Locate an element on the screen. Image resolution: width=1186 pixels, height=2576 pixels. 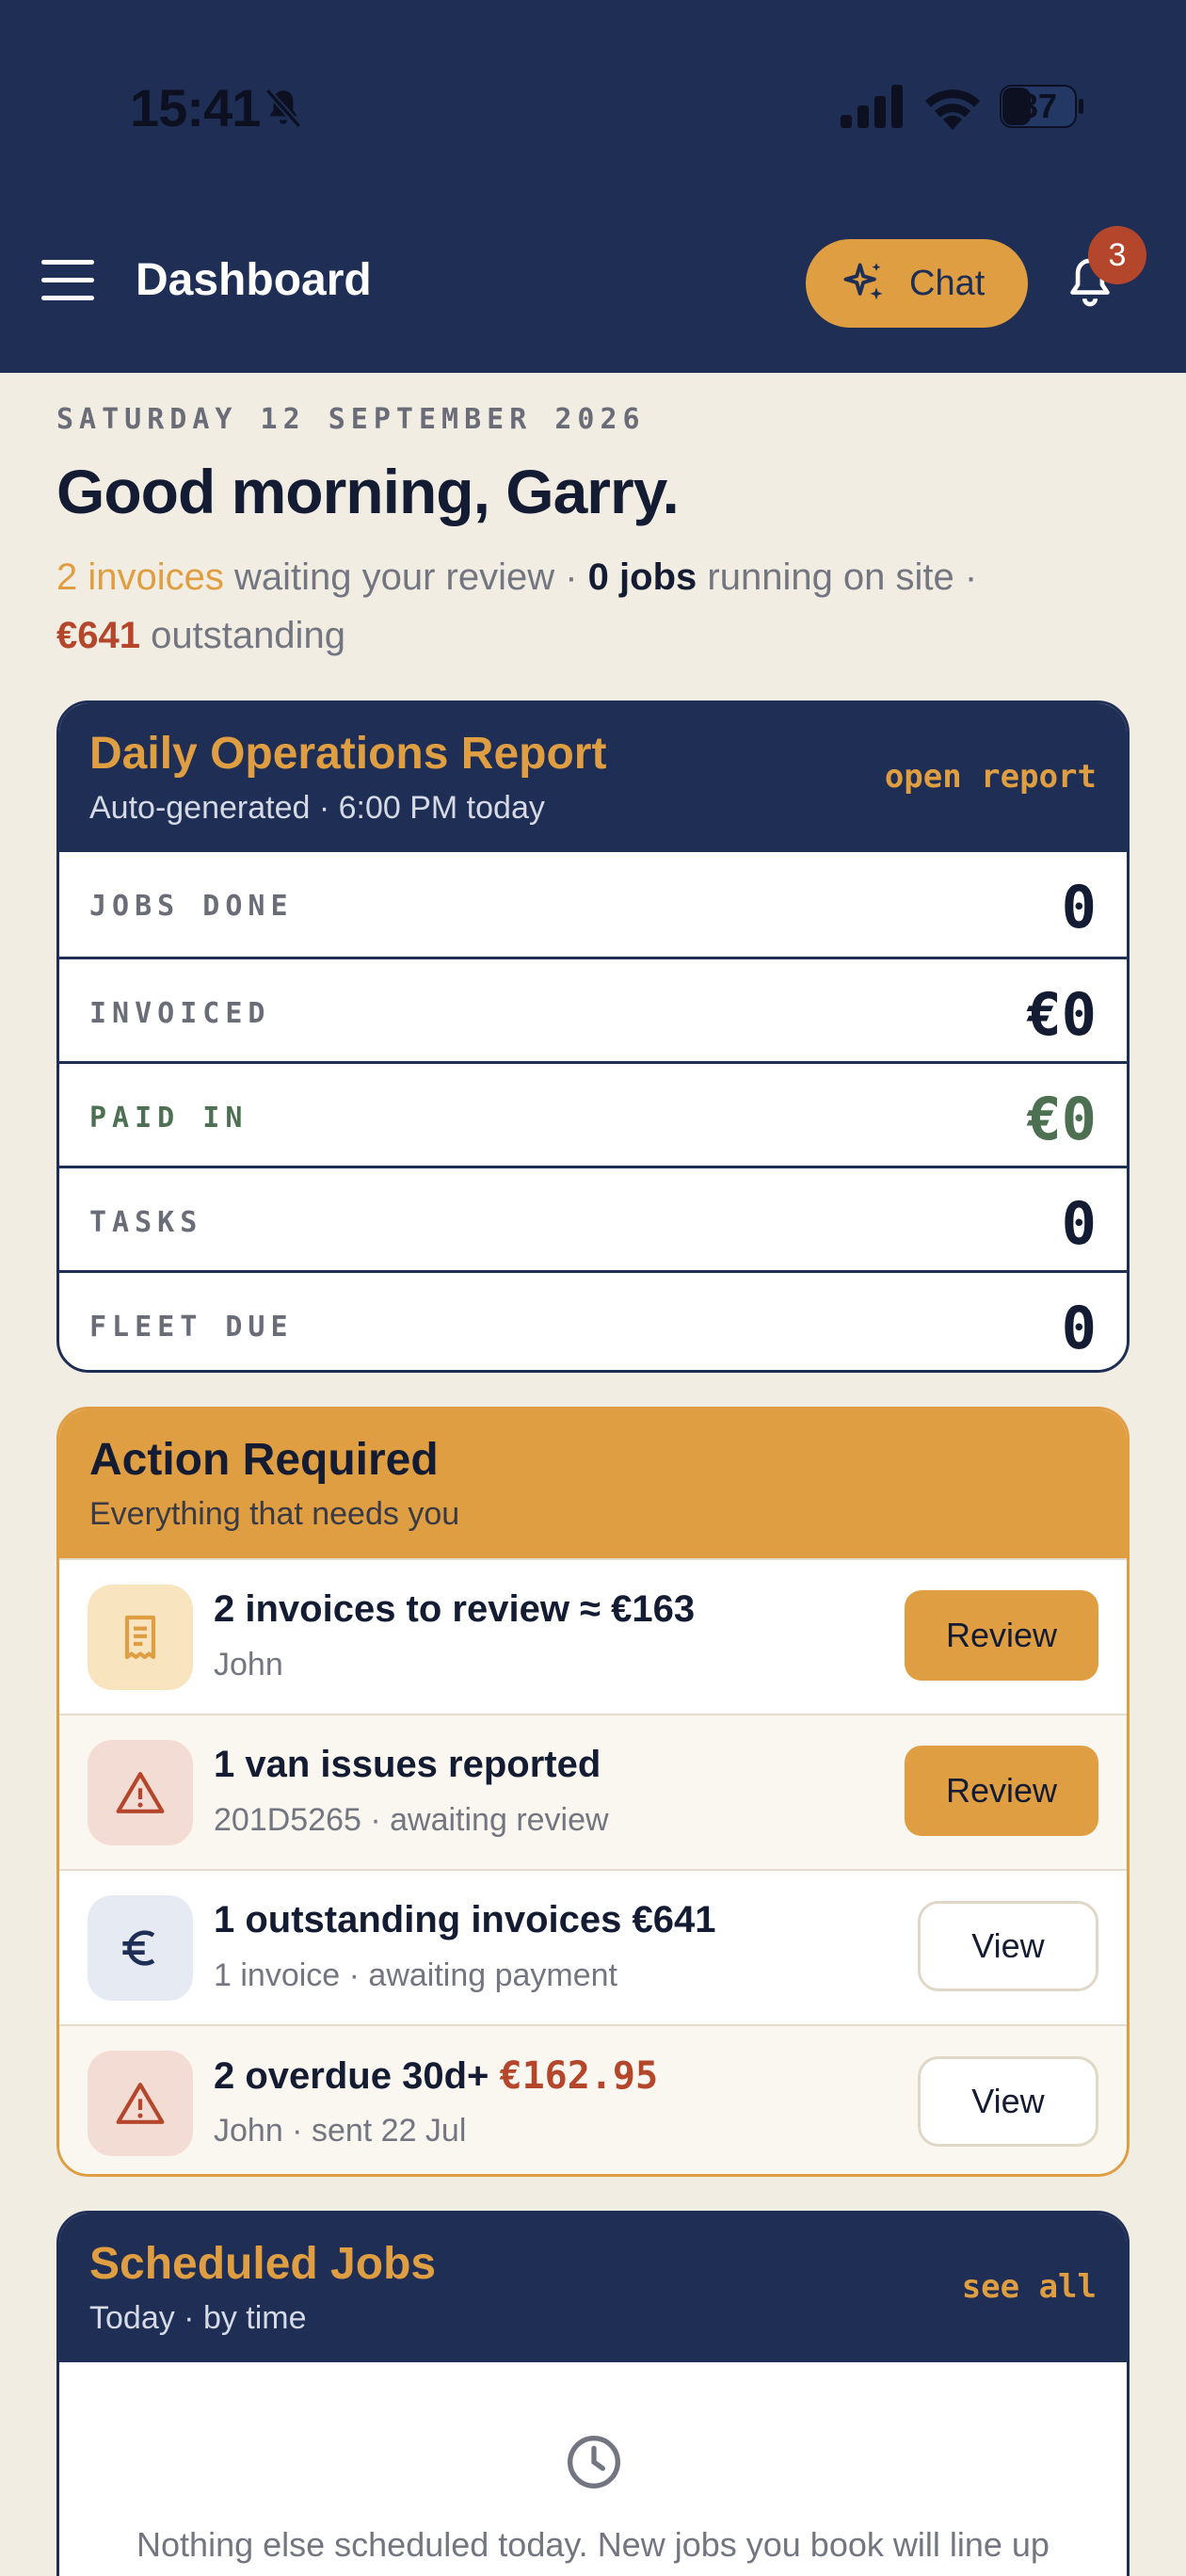
signal-icon is located at coordinates (872, 106).